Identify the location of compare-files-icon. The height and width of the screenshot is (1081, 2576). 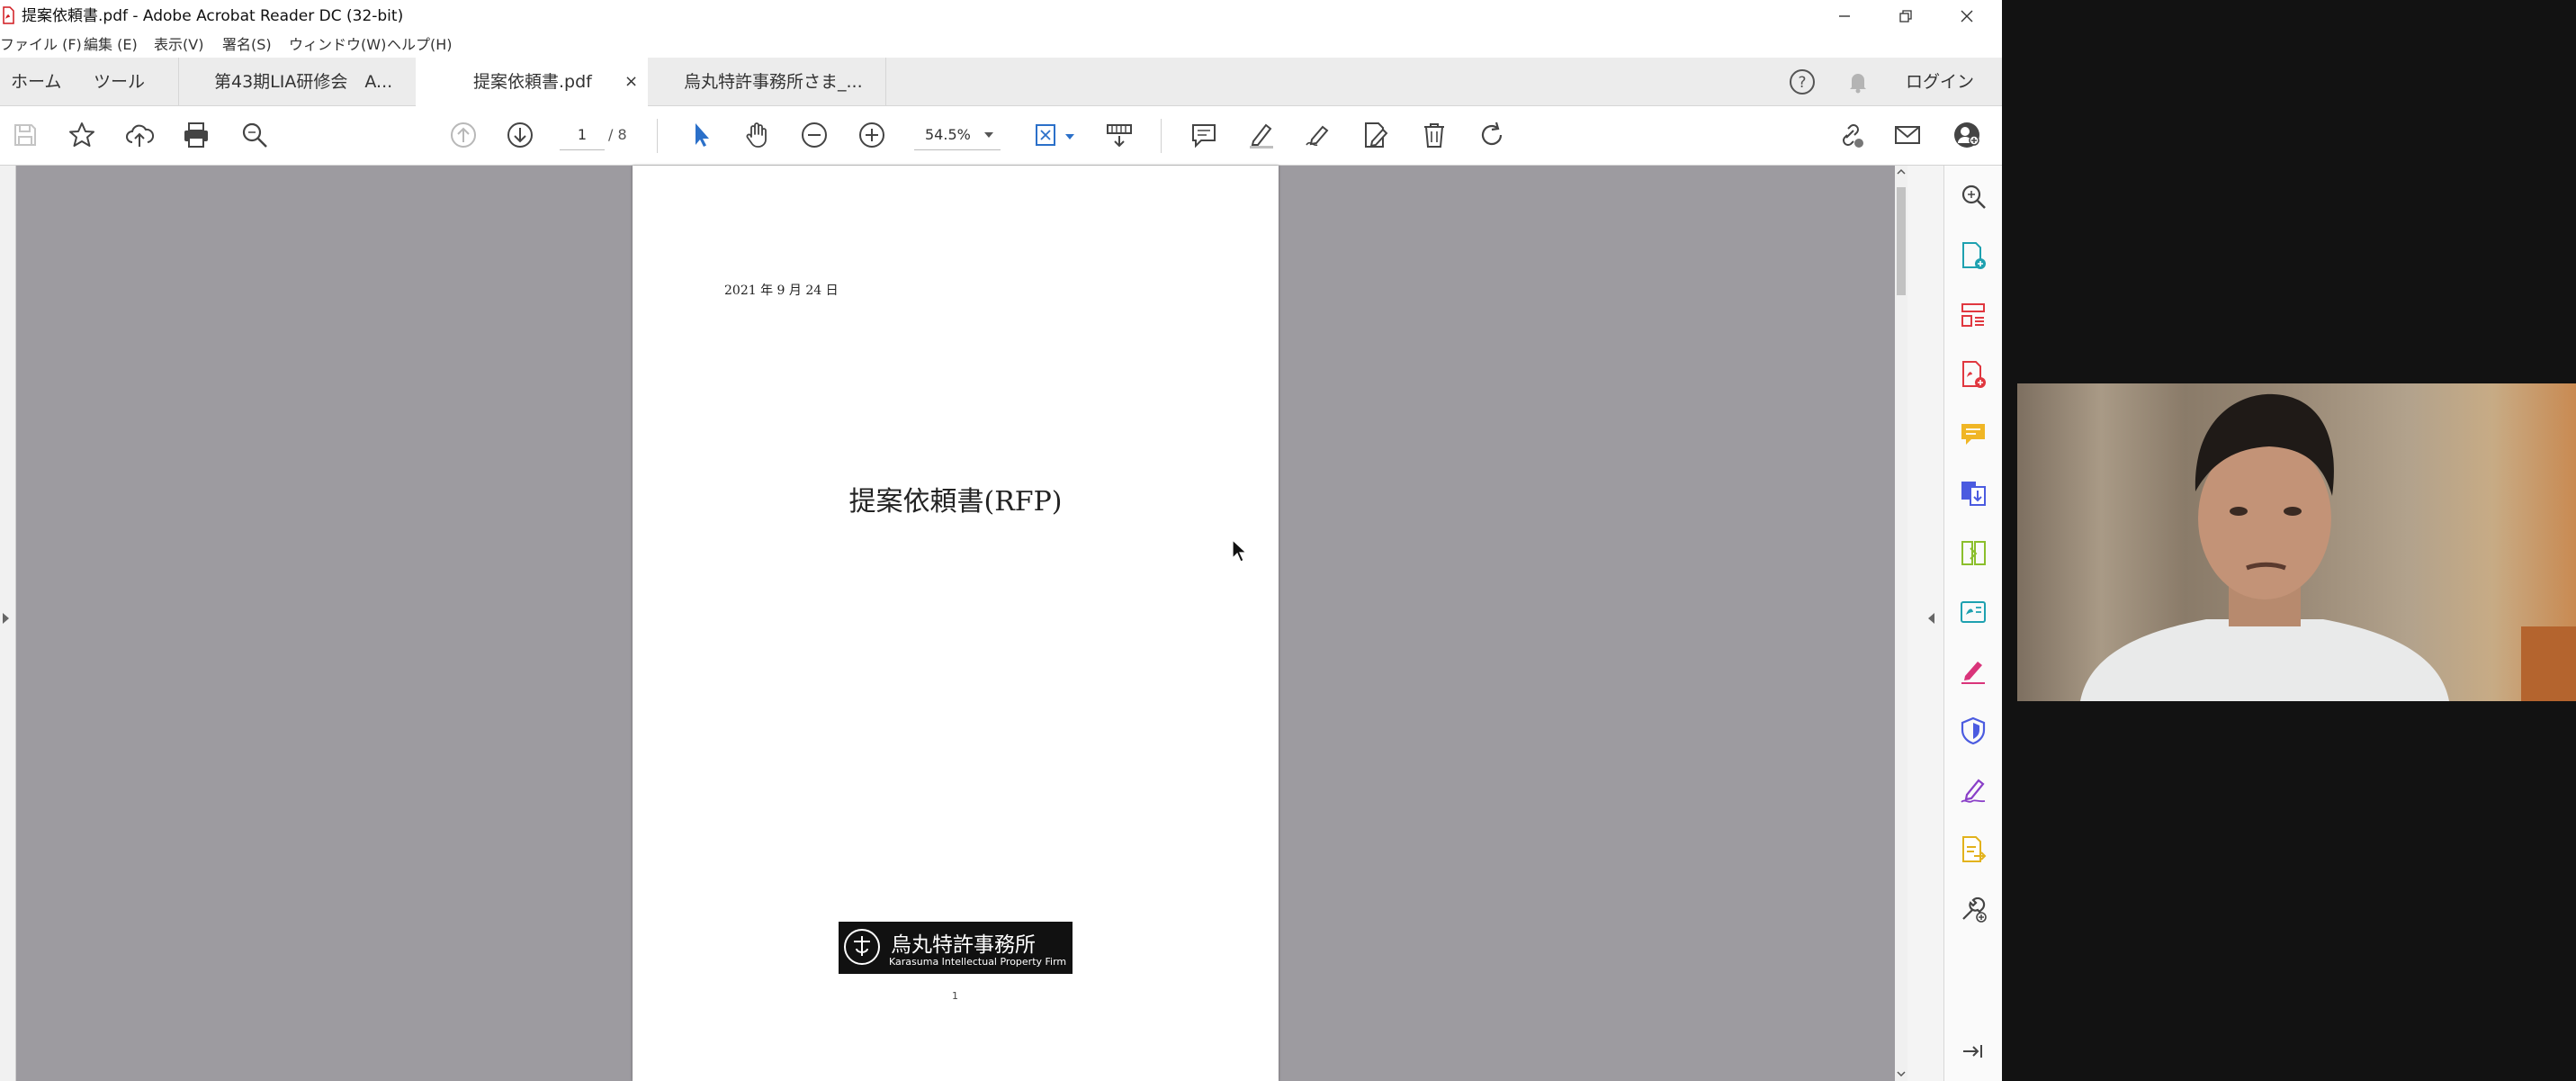
(1974, 553).